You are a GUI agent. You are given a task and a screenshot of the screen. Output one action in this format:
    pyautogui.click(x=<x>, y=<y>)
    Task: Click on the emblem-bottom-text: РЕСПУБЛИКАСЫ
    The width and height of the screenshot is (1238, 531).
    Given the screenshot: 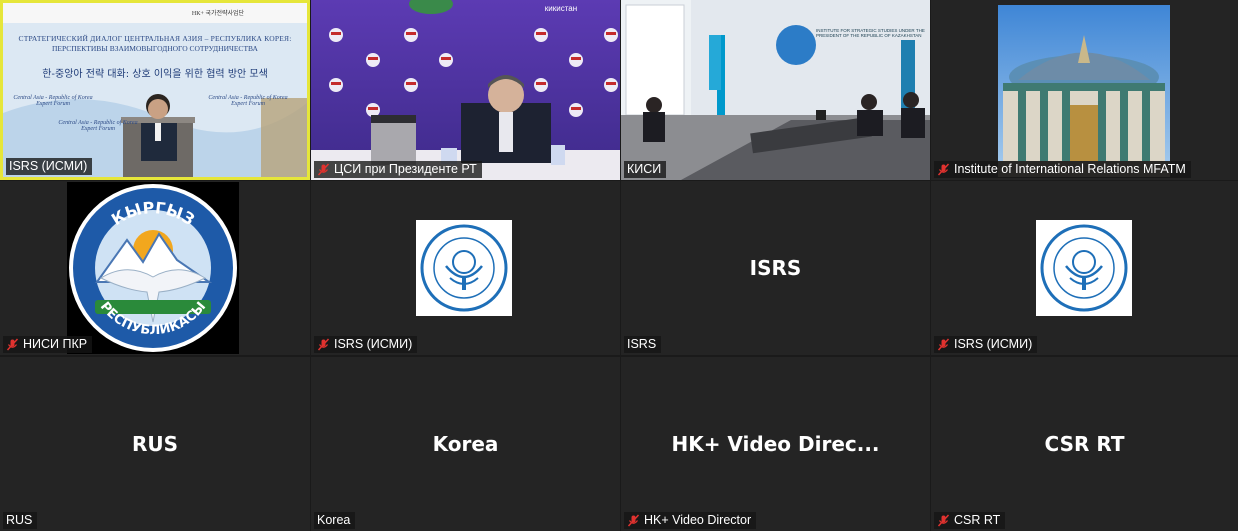 What is the action you would take?
    pyautogui.click(x=153, y=318)
    